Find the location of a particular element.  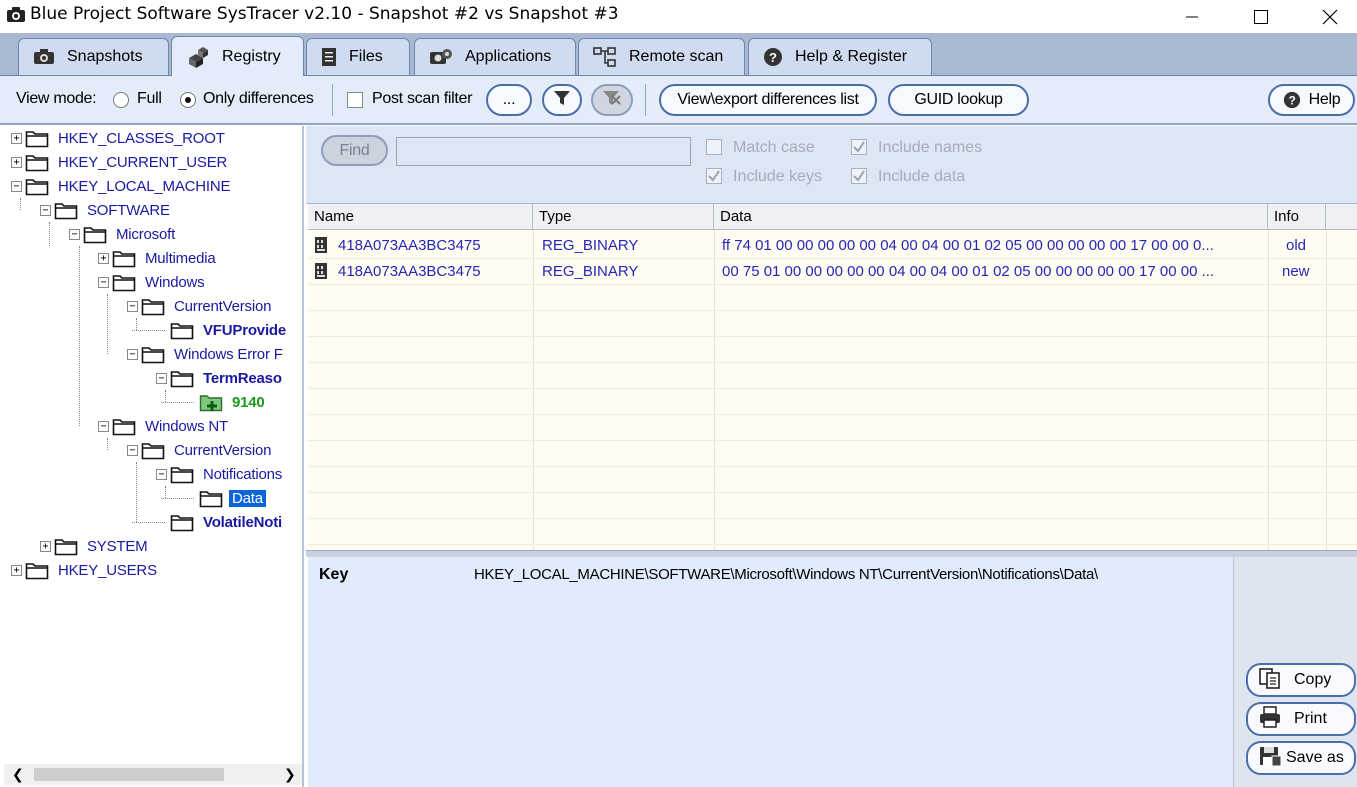

tree-item: Multimedia is located at coordinates (165, 258).